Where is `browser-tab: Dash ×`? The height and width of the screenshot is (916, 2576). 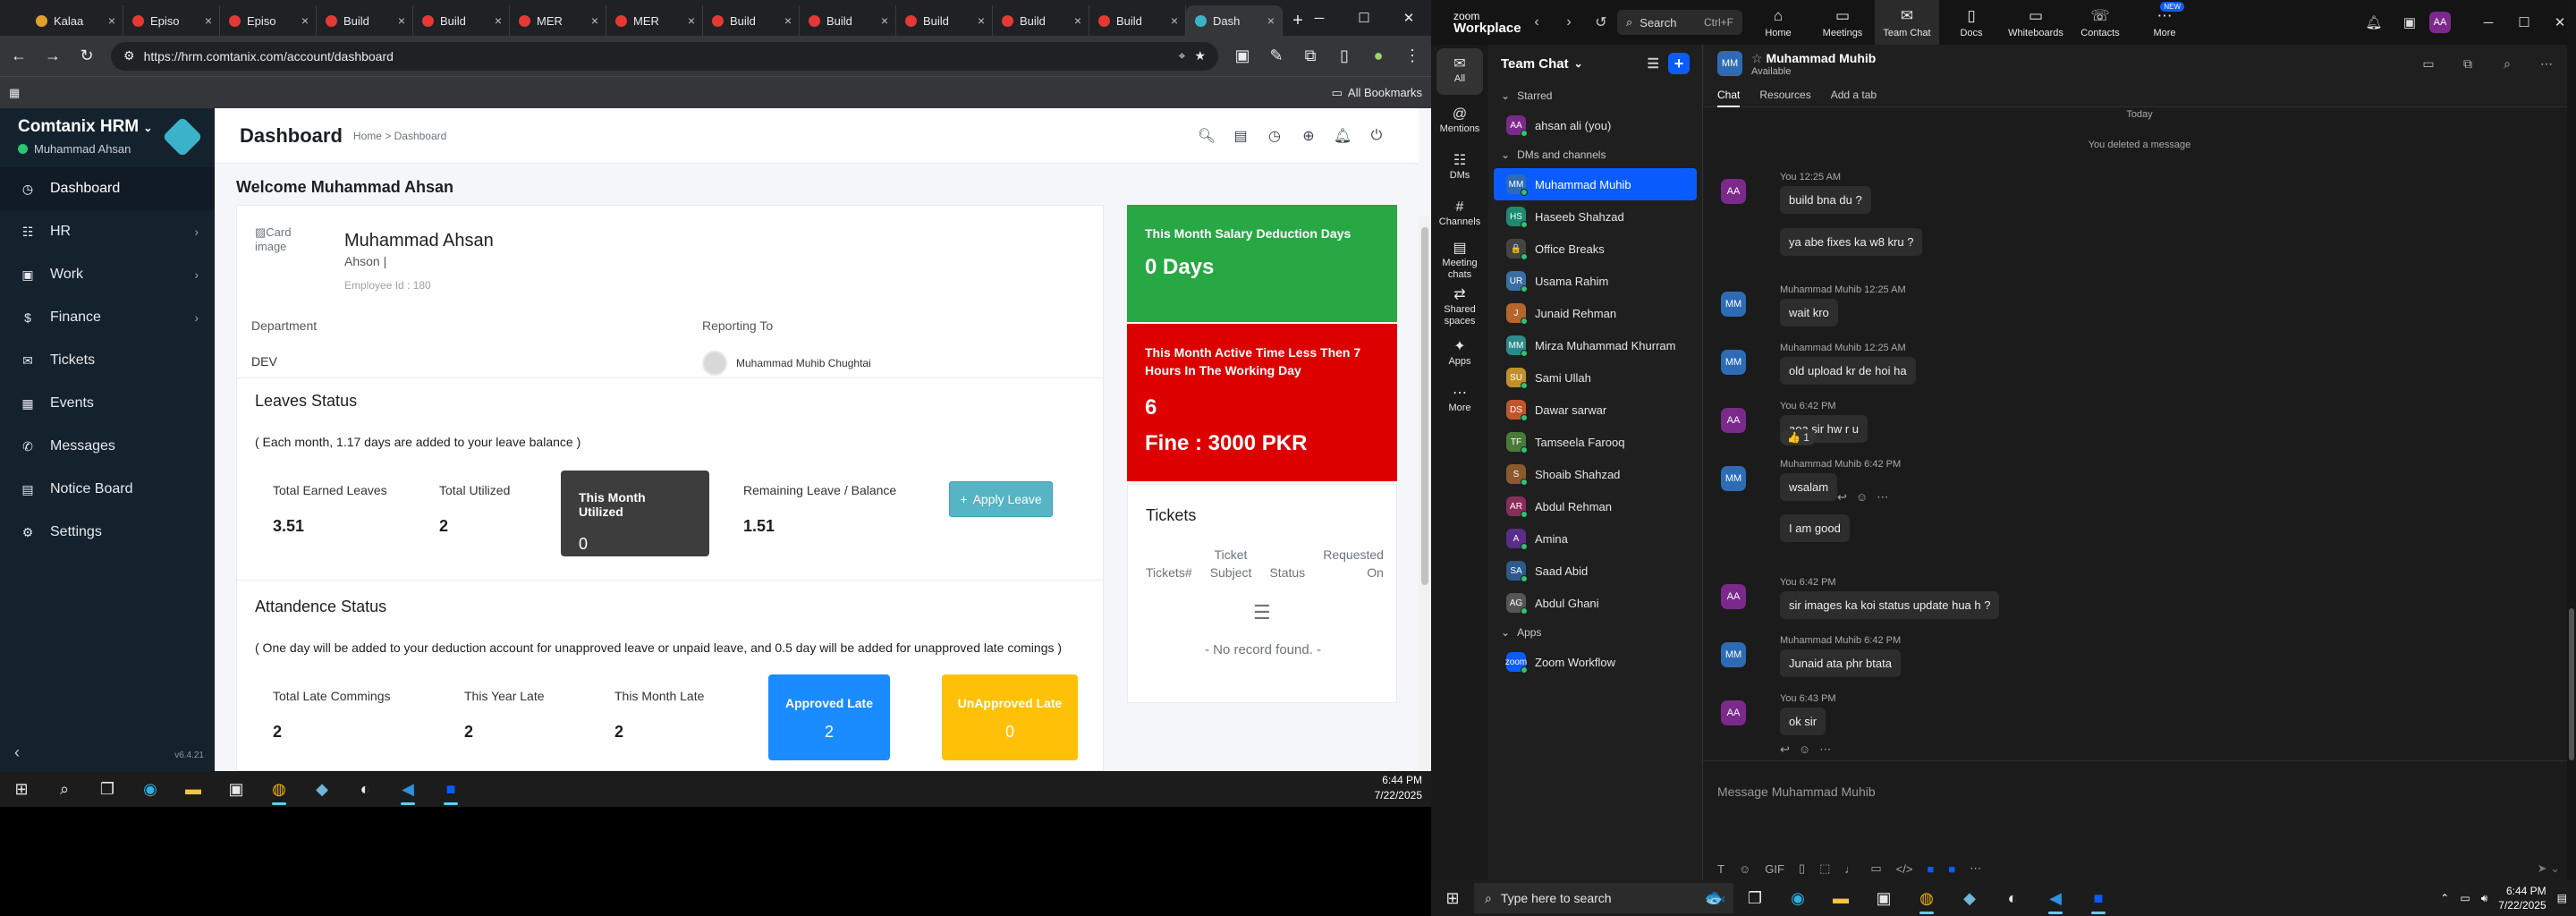 browser-tab: Dash × is located at coordinates (1234, 20).